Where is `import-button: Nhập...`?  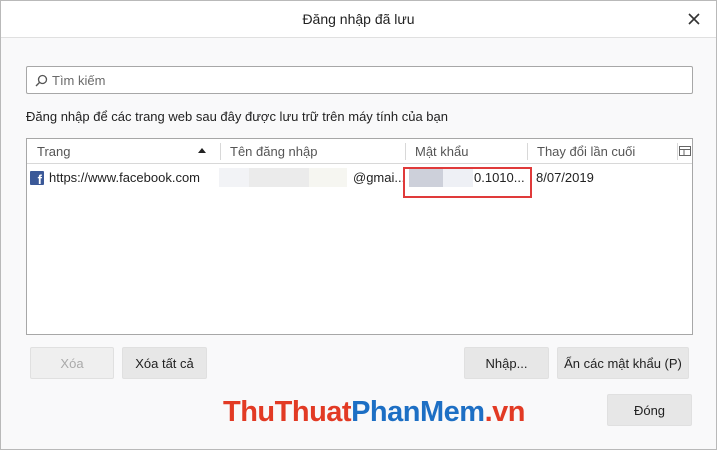
import-button: Nhập... is located at coordinates (506, 363).